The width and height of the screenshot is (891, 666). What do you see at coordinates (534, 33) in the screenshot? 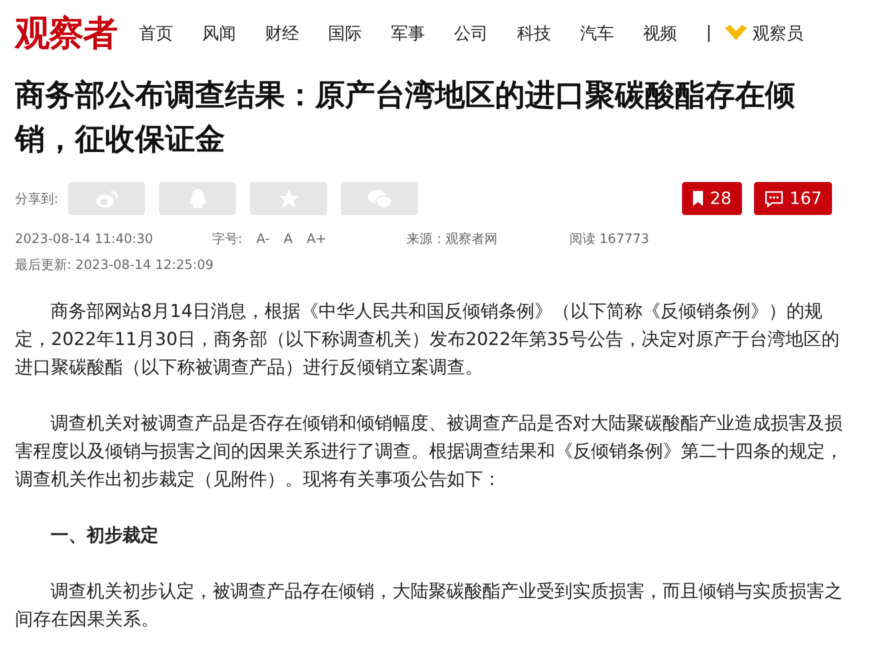
I see `nav-link: 科技` at bounding box center [534, 33].